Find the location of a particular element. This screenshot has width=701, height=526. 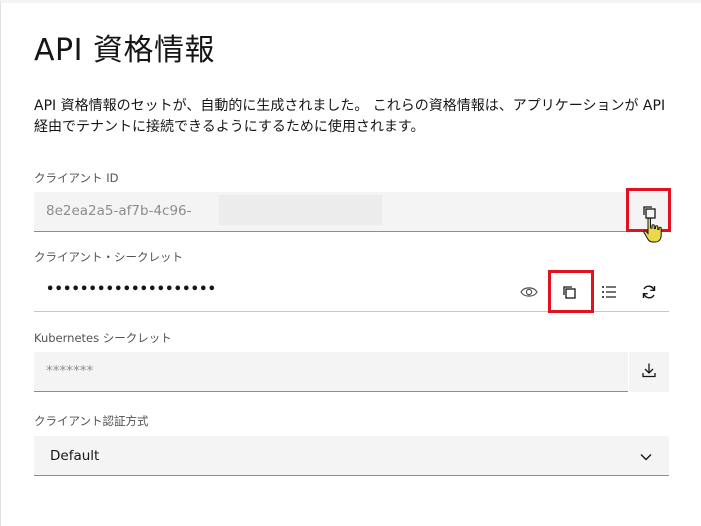

auth-method-selected-value: Default is located at coordinates (75, 456).